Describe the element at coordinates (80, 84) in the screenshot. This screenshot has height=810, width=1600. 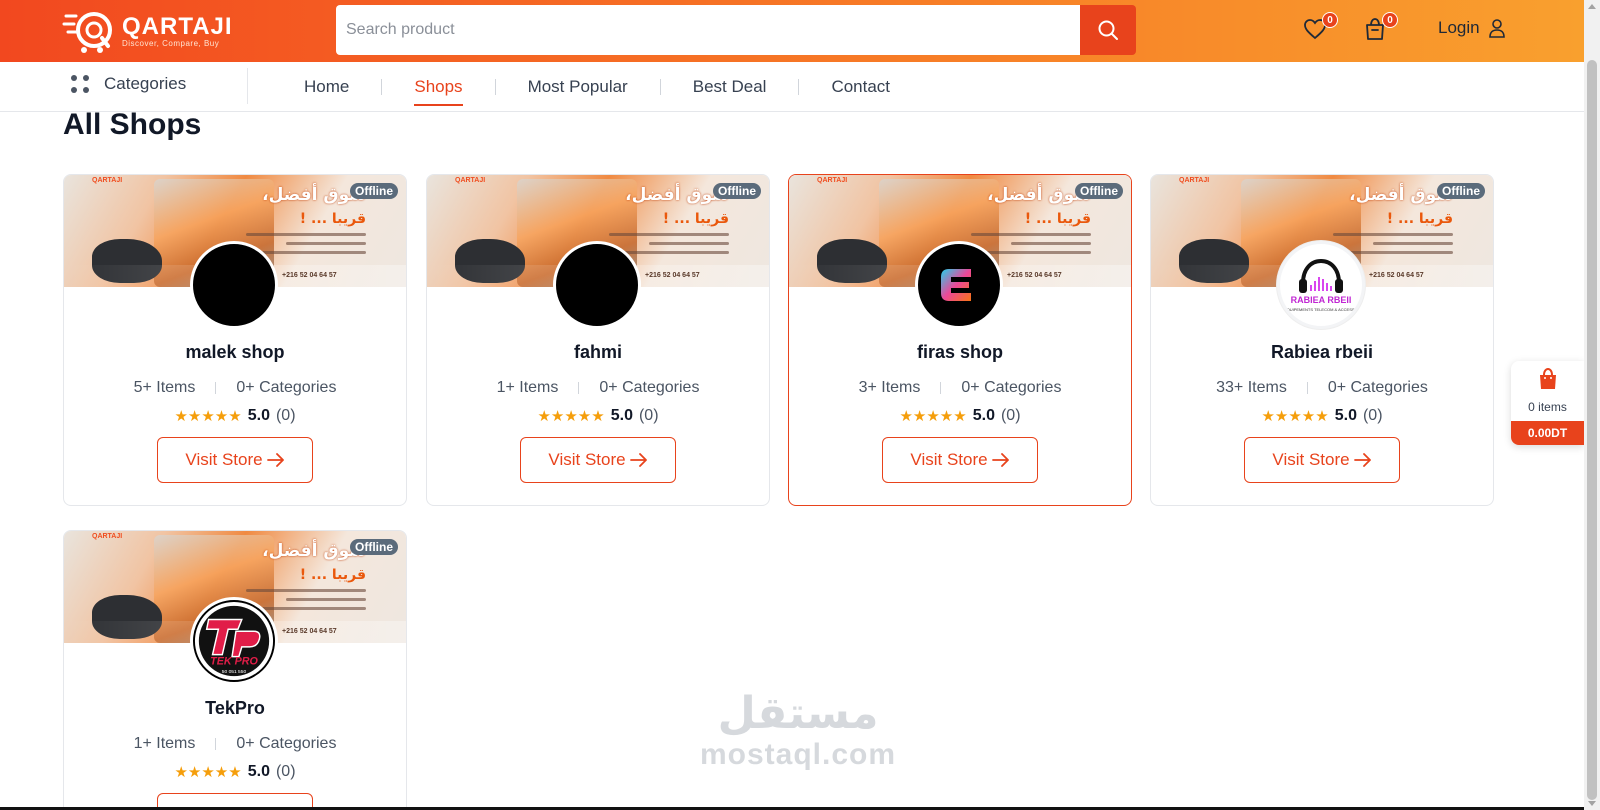
I see `grid-icon` at that location.